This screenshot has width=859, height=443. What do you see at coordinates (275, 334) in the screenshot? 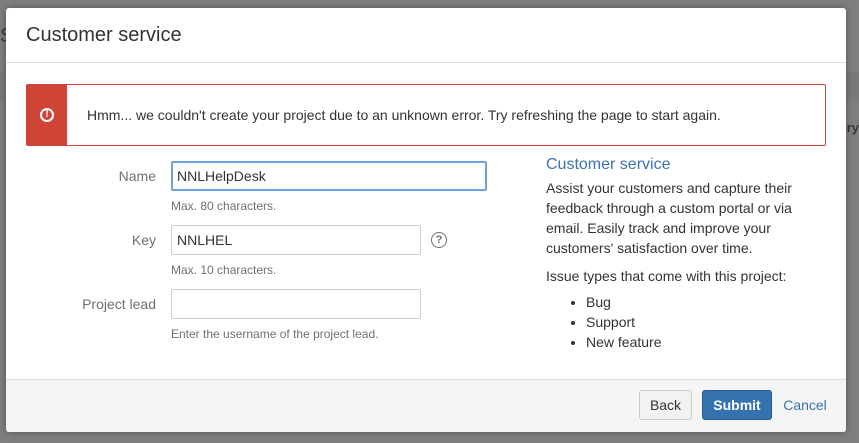
I see `project-lead-description: Enter the username of the project lead.` at bounding box center [275, 334].